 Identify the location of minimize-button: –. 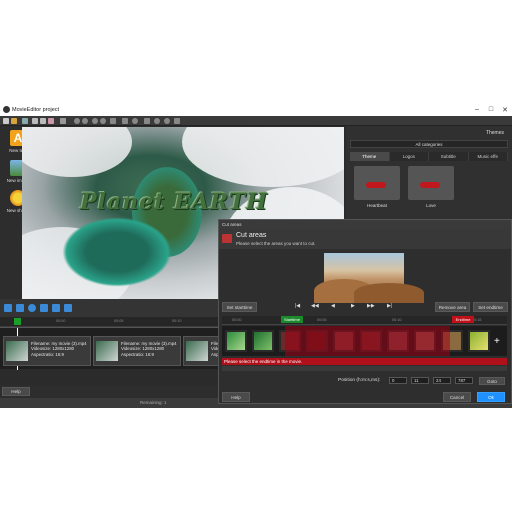
(477, 109).